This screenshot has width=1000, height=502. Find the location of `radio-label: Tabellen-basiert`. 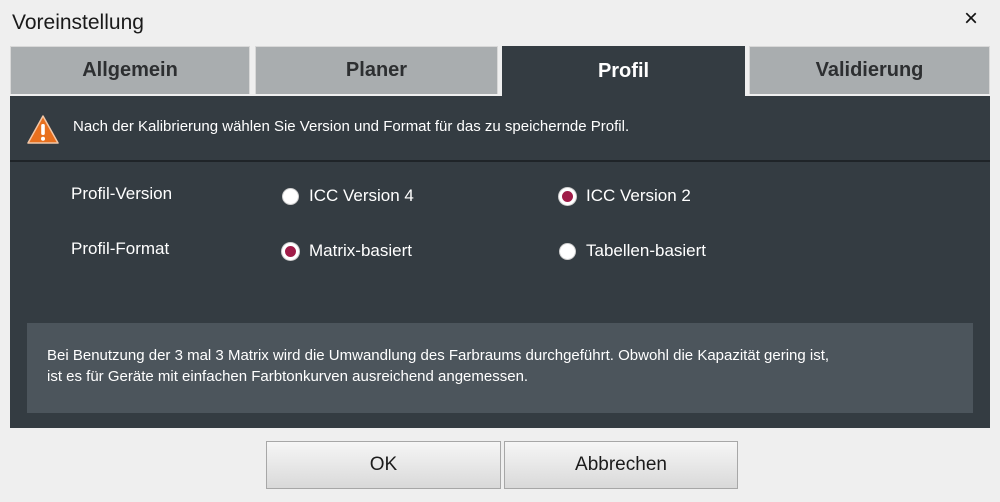

radio-label: Tabellen-basiert is located at coordinates (646, 250).